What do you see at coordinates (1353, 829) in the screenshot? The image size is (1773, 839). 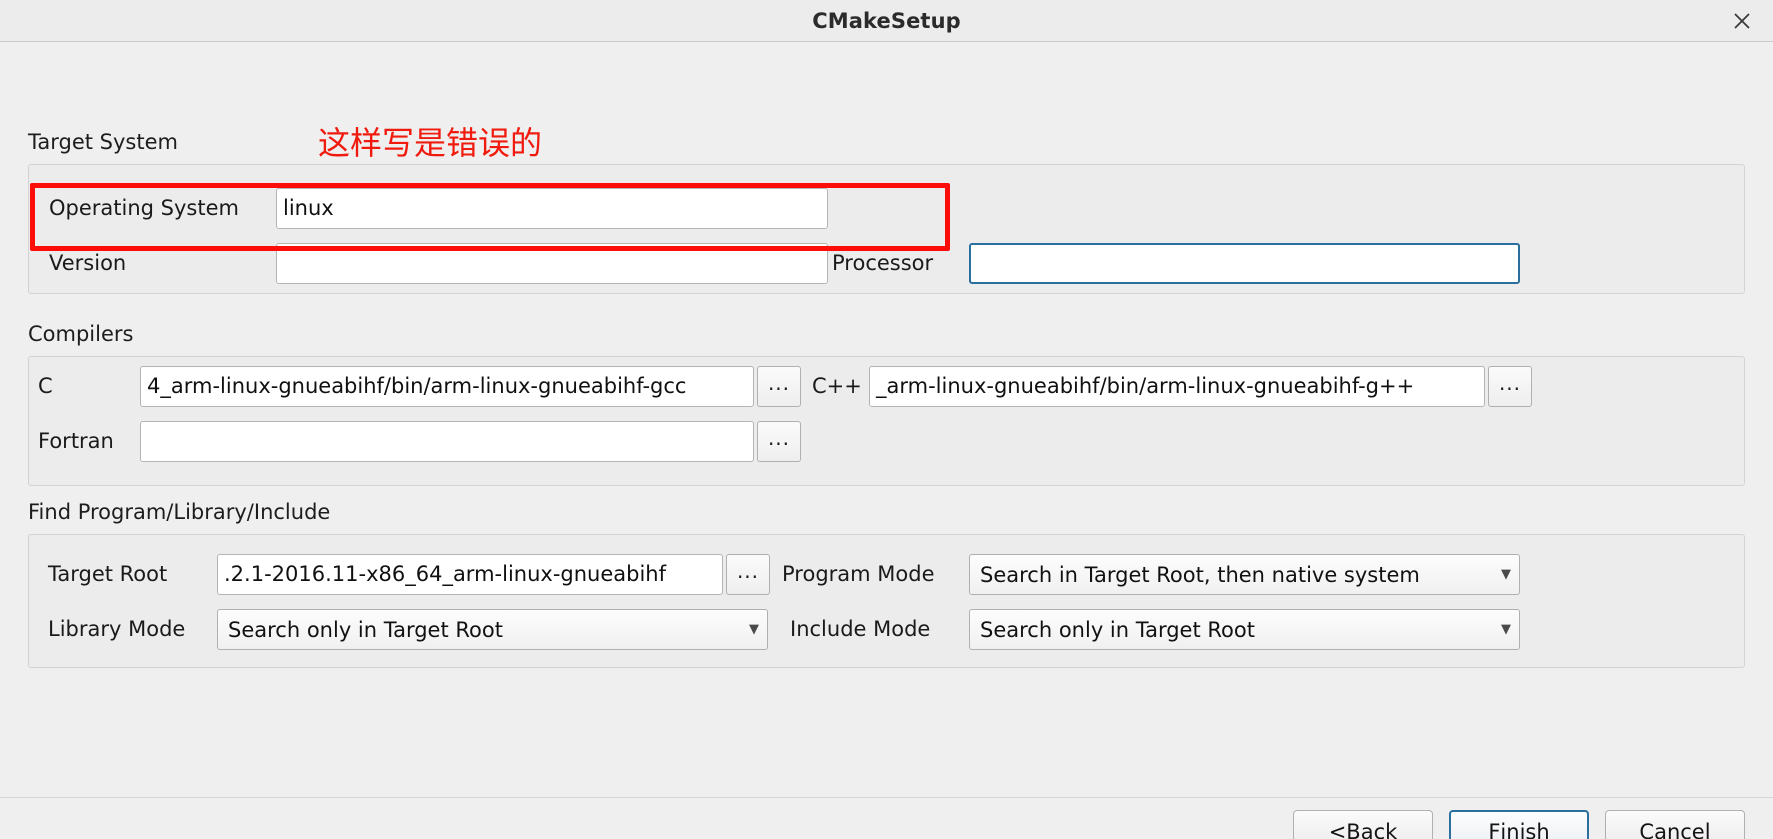 I see `back-button-mnemonic: B` at bounding box center [1353, 829].